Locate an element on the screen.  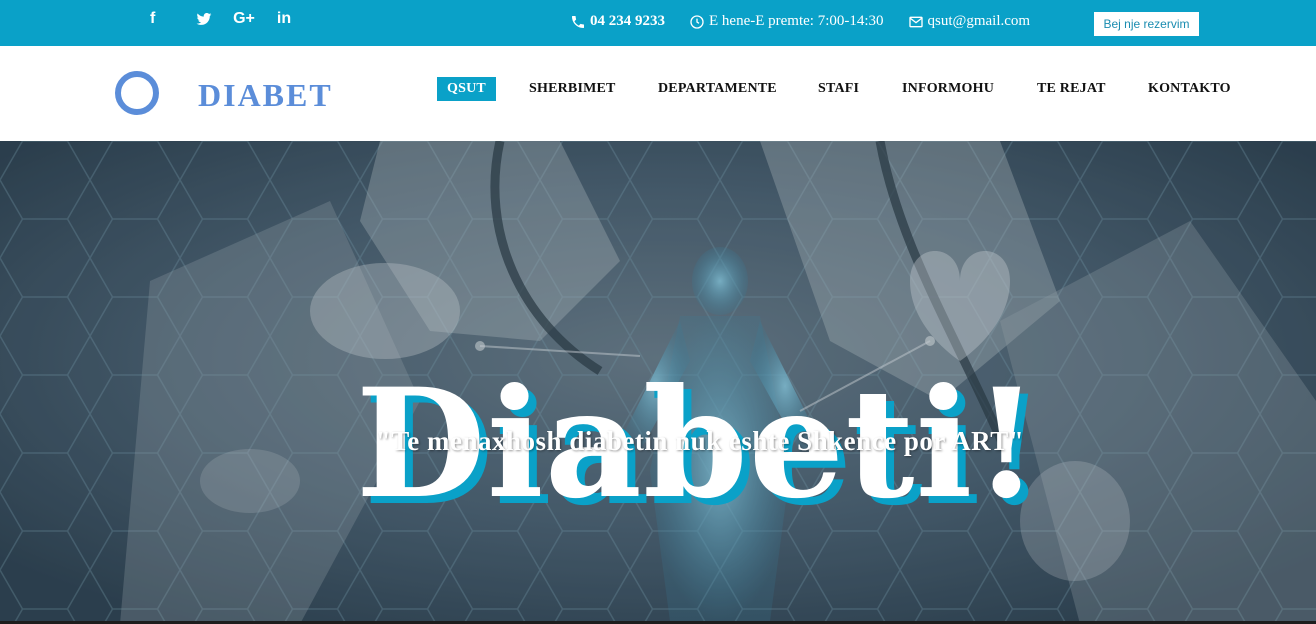
email-address: qsut@gmail.com is located at coordinates (979, 21).